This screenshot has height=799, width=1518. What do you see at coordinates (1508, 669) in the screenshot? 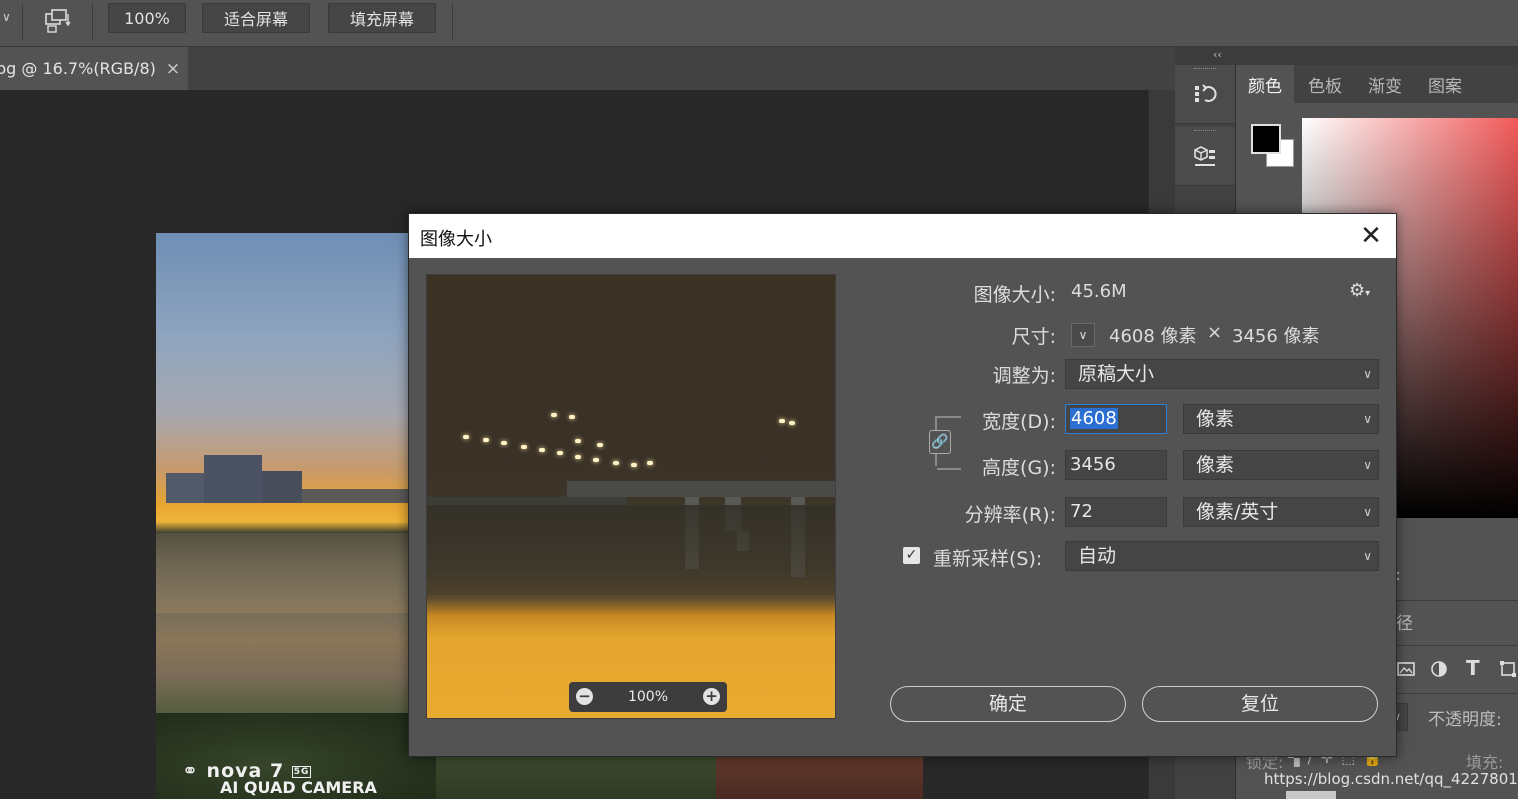
I see `shape-layer-filter-icon` at bounding box center [1508, 669].